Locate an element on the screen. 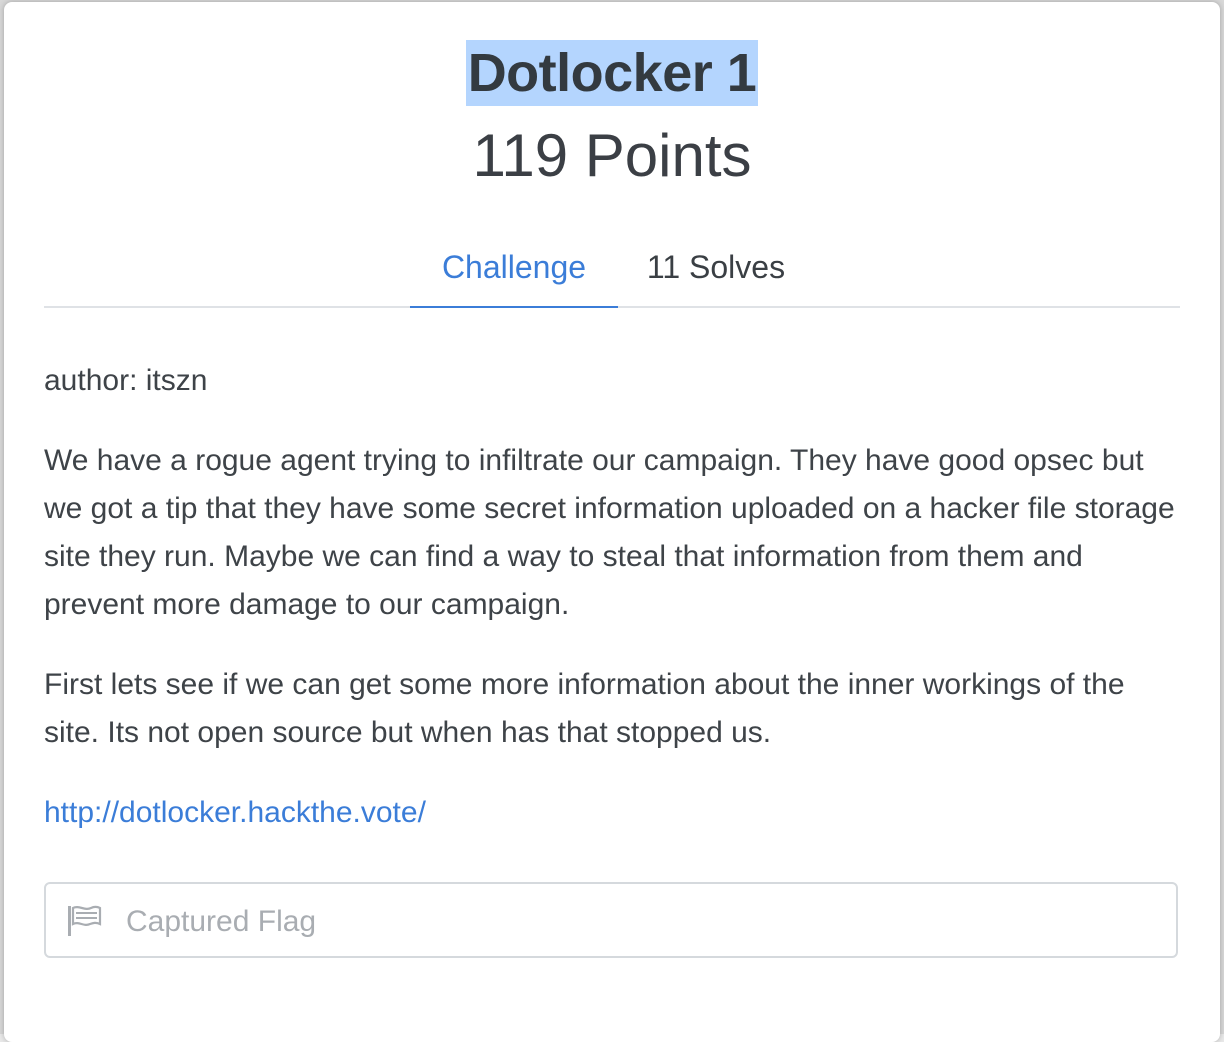 Image resolution: width=1224 pixels, height=1042 pixels. tab-bar: Challenge 11 Solves is located at coordinates (612, 273).